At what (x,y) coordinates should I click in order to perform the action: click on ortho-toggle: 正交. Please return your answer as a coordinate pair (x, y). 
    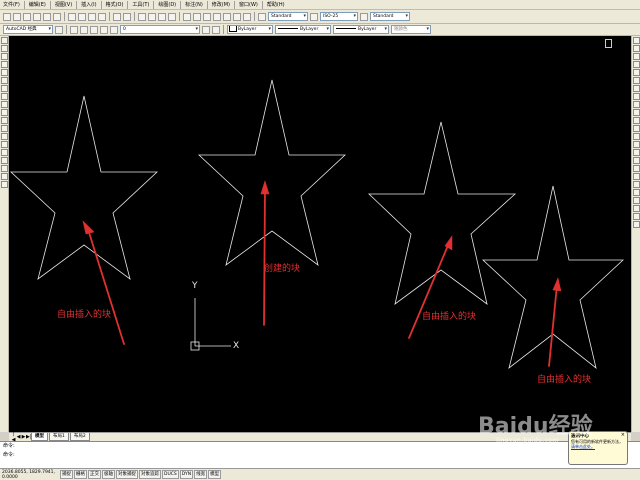
    Looking at the image, I should click on (94, 474).